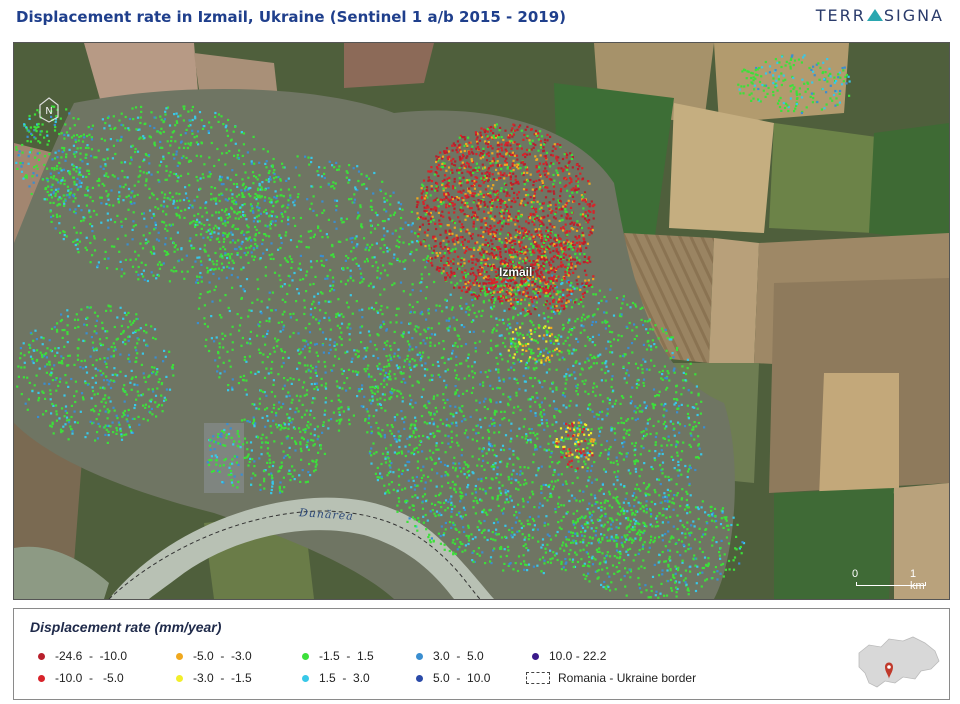 This screenshot has width=960, height=704. I want to click on legend-item: -1.5 - 1.5, so click(338, 656).